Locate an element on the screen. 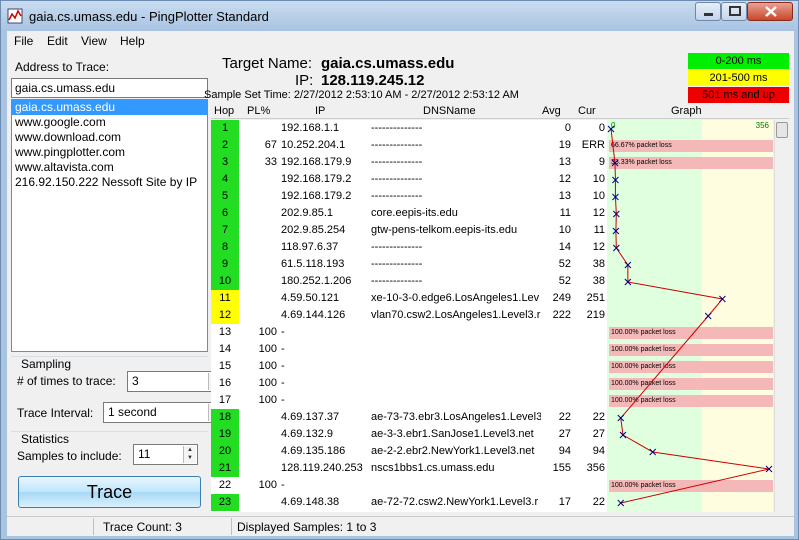 This screenshot has height=540, width=799. hop-cur: 0 is located at coordinates (601, 128).